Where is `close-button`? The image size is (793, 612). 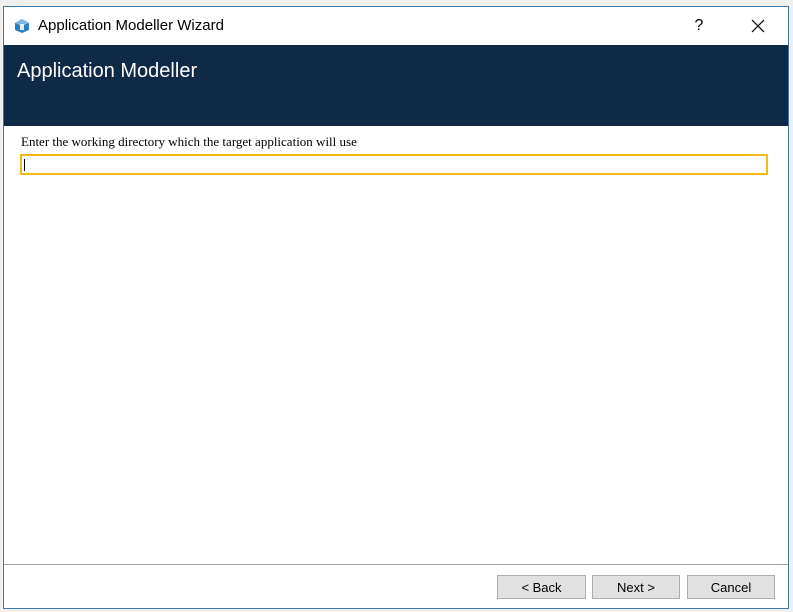
close-button is located at coordinates (758, 26).